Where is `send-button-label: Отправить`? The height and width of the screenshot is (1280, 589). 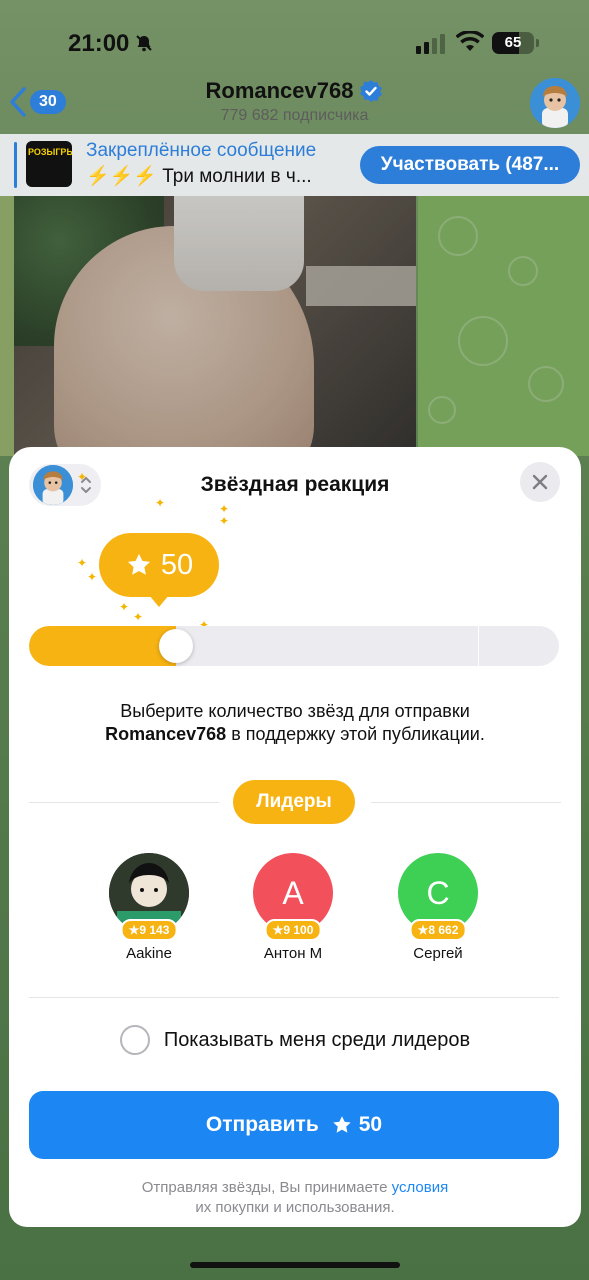 send-button-label: Отправить is located at coordinates (262, 1124).